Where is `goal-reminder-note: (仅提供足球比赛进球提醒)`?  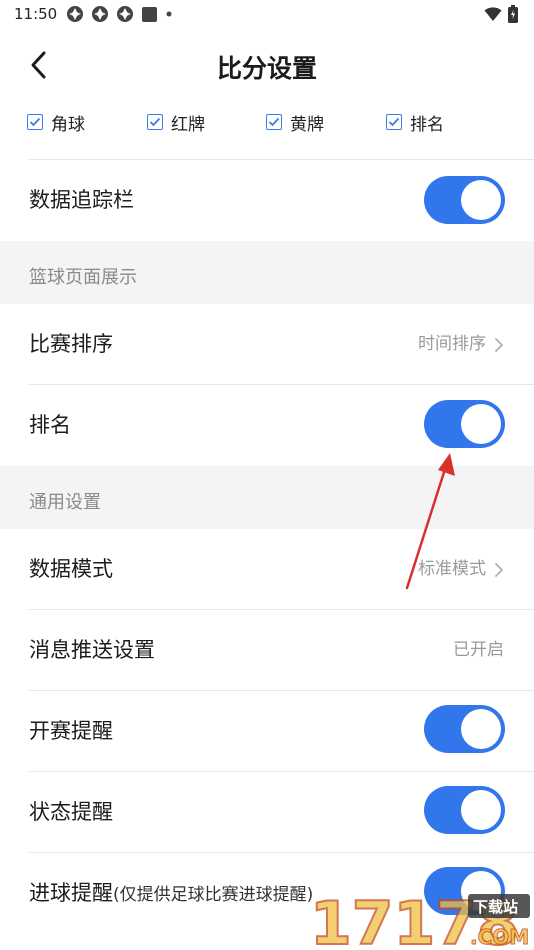 goal-reminder-note: (仅提供足球比赛进球提醒) is located at coordinates (213, 895).